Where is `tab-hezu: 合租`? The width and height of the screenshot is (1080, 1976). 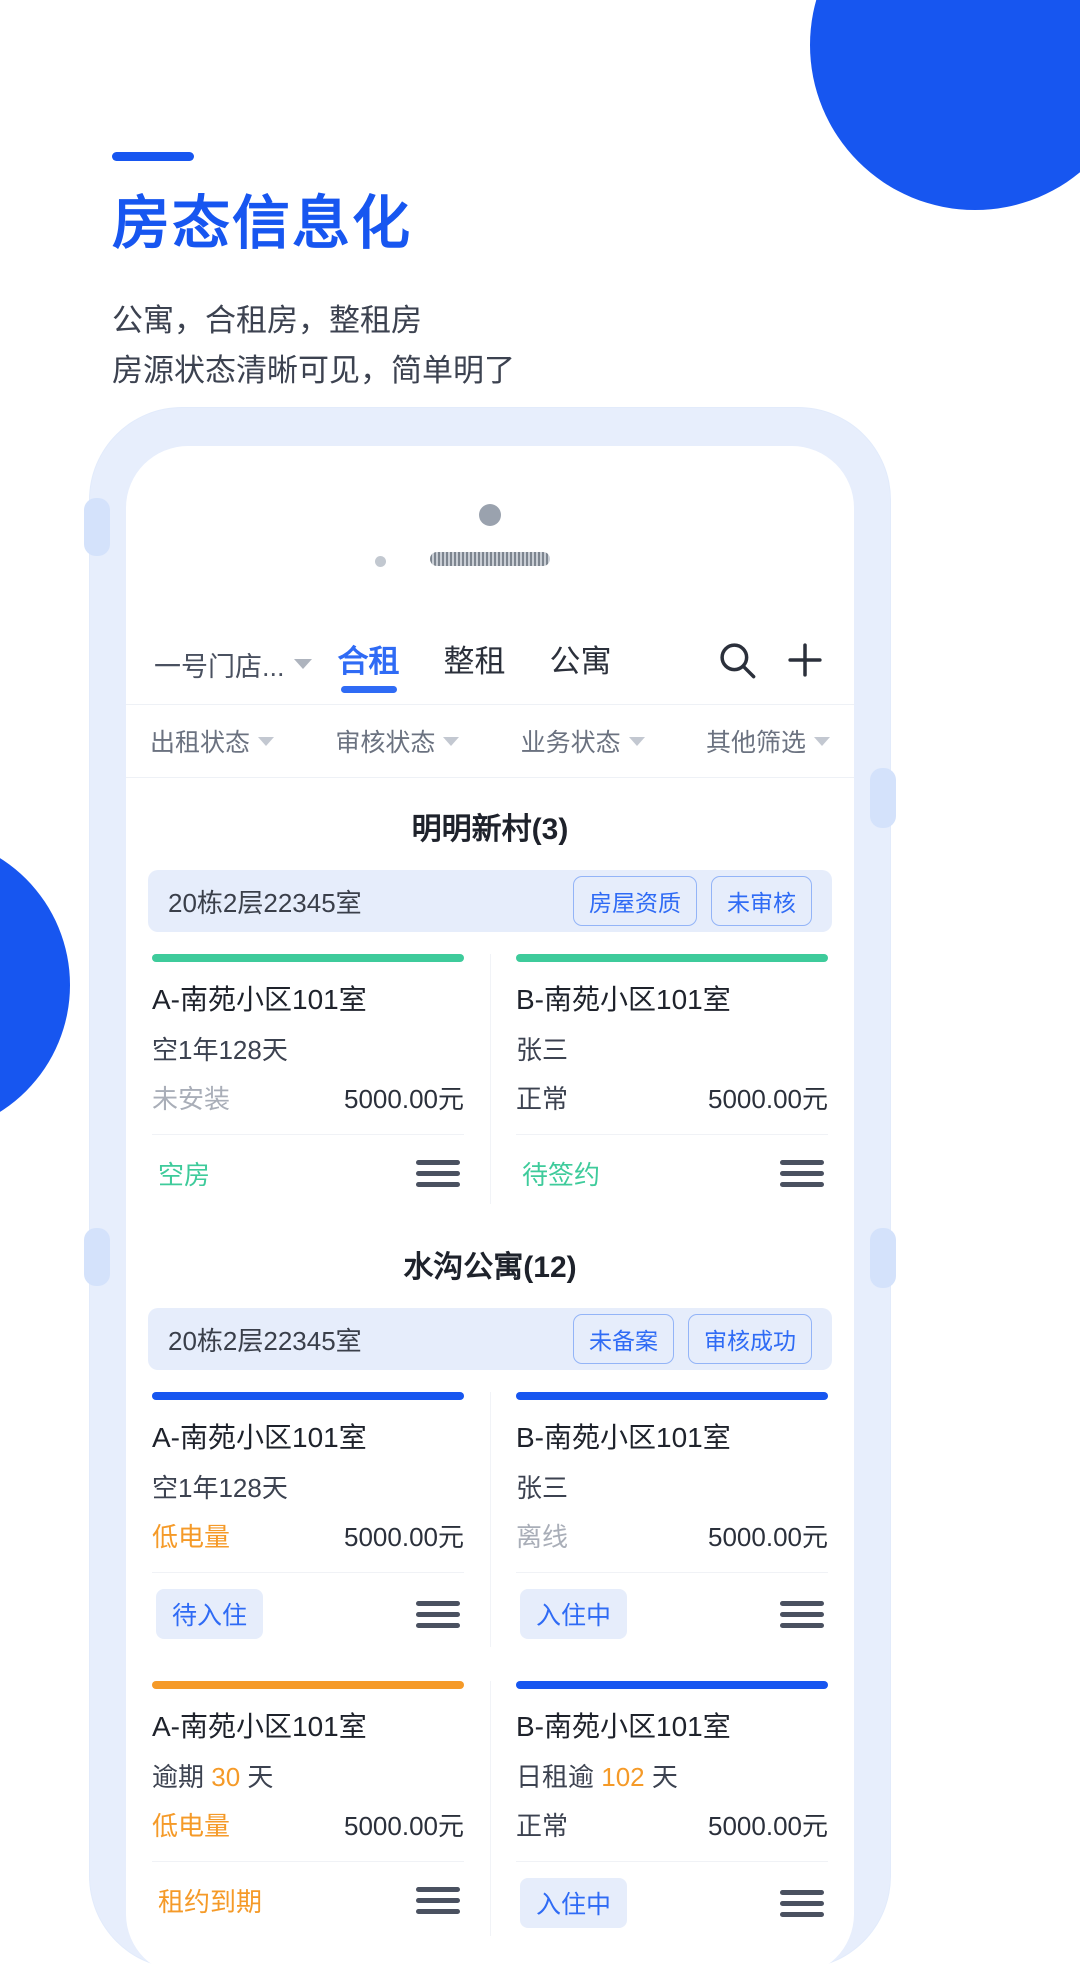 tab-hezu: 合租 is located at coordinates (369, 664).